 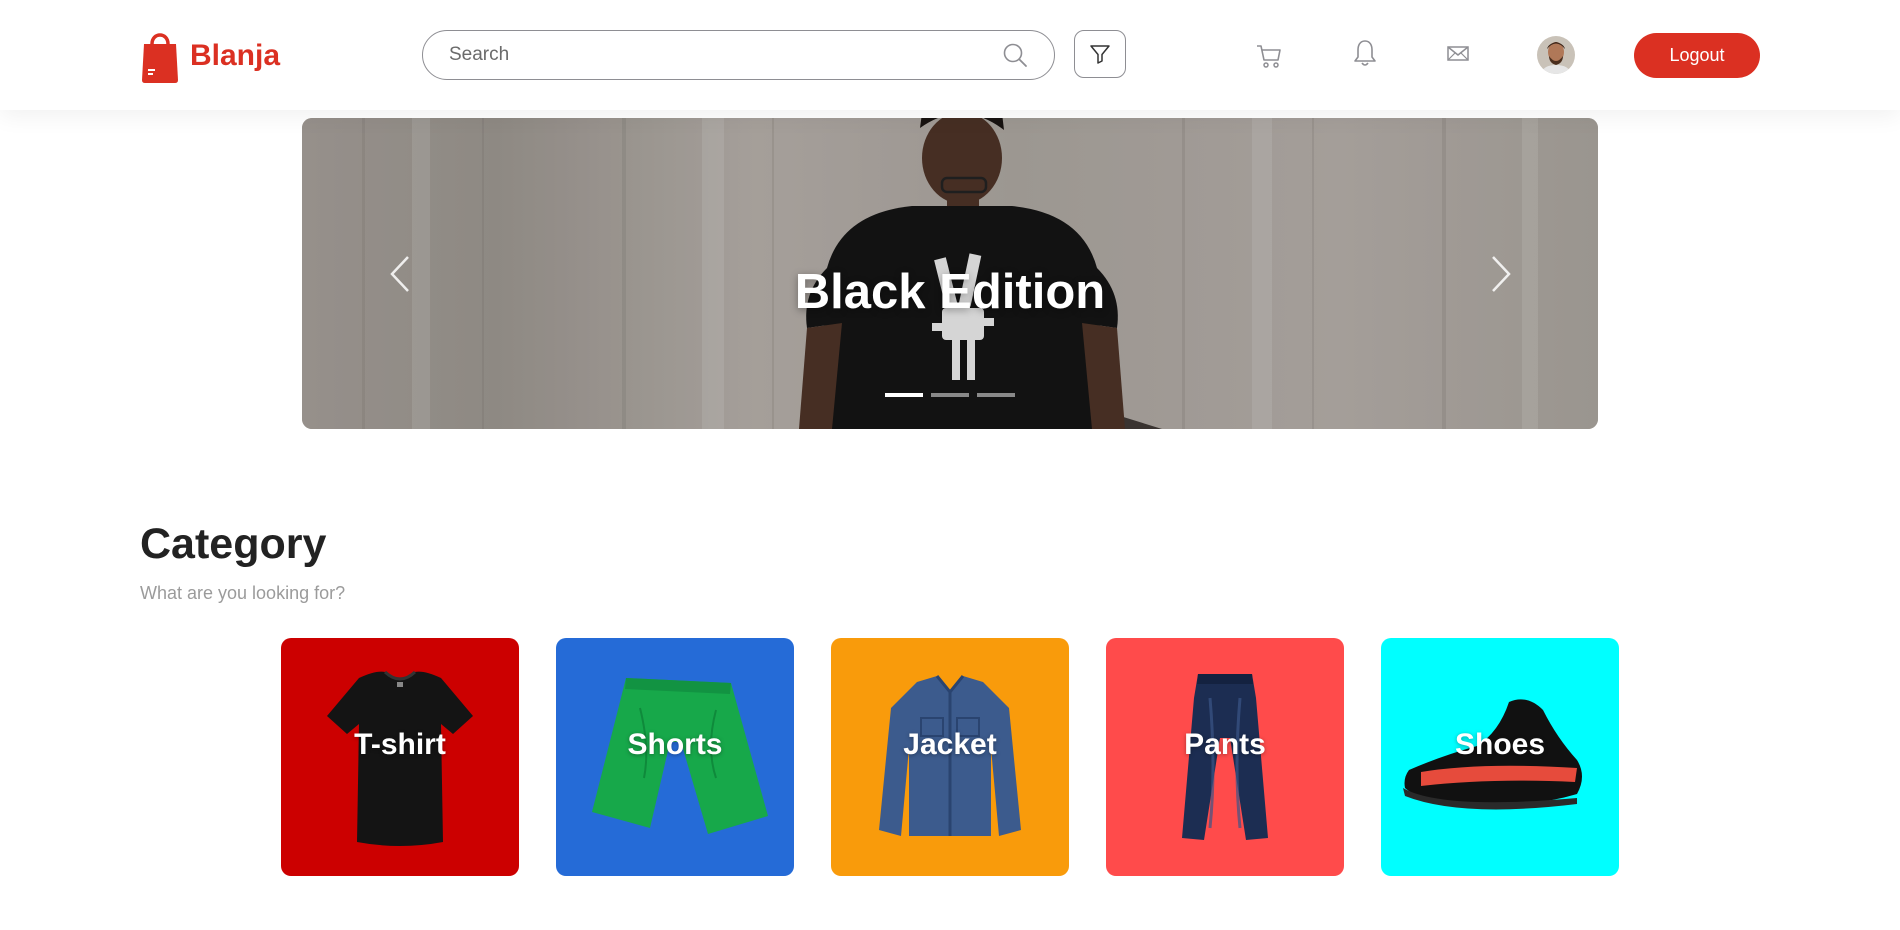 I want to click on category-label: Jacket, so click(x=950, y=744).